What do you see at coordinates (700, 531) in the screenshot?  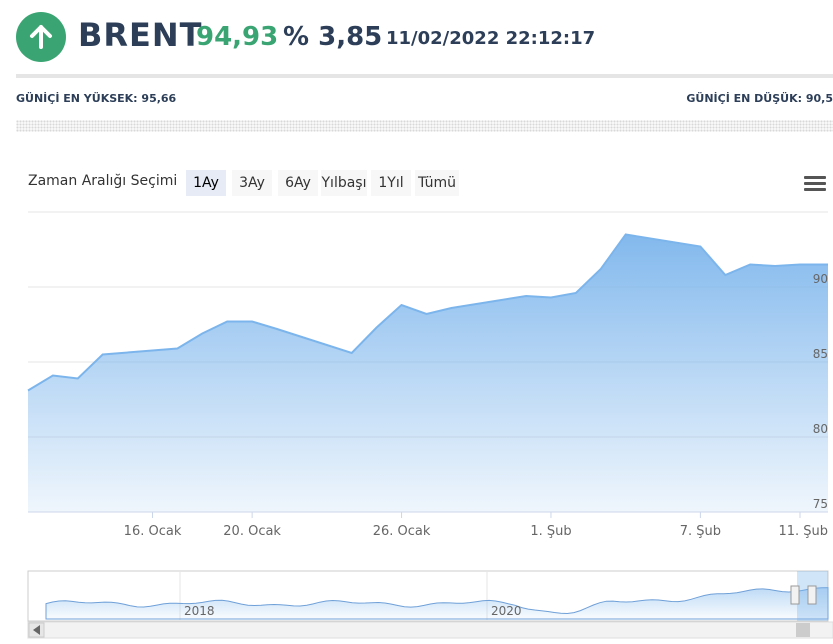 I see `x-tick-label: 7. Şub` at bounding box center [700, 531].